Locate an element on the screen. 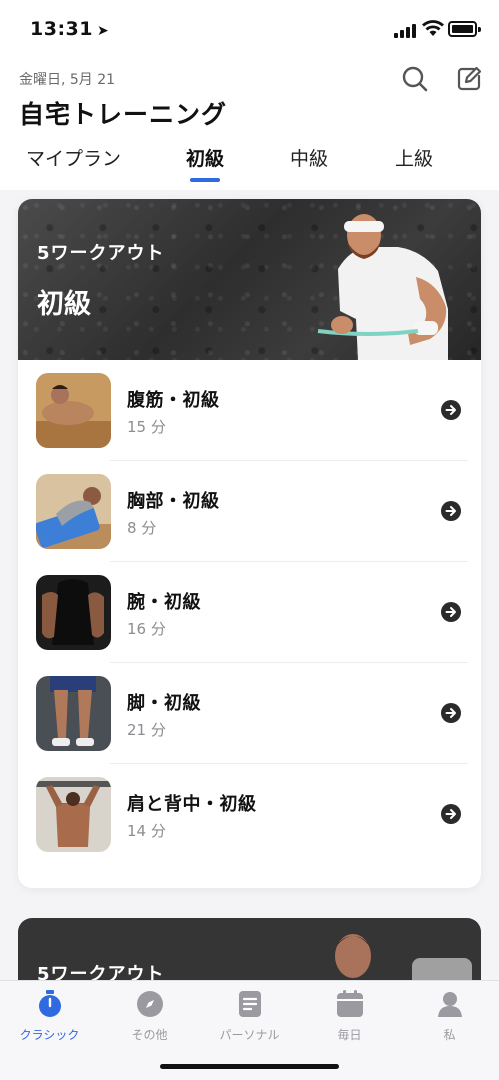 The width and height of the screenshot is (499, 1080). workout-item-shoulders-back: 肩と背中・初級 14 分 is located at coordinates (249, 814).